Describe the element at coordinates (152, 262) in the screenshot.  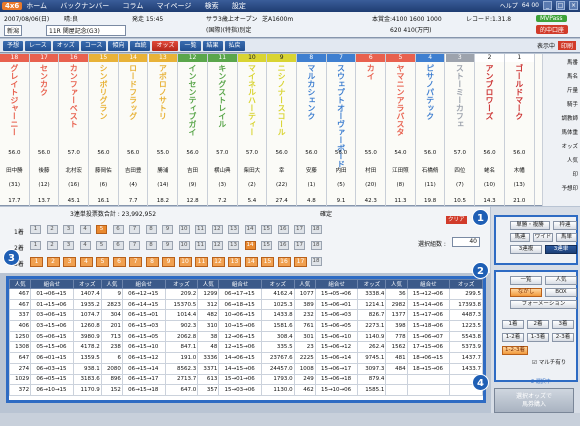
I see `selector-3-8: 8` at that location.